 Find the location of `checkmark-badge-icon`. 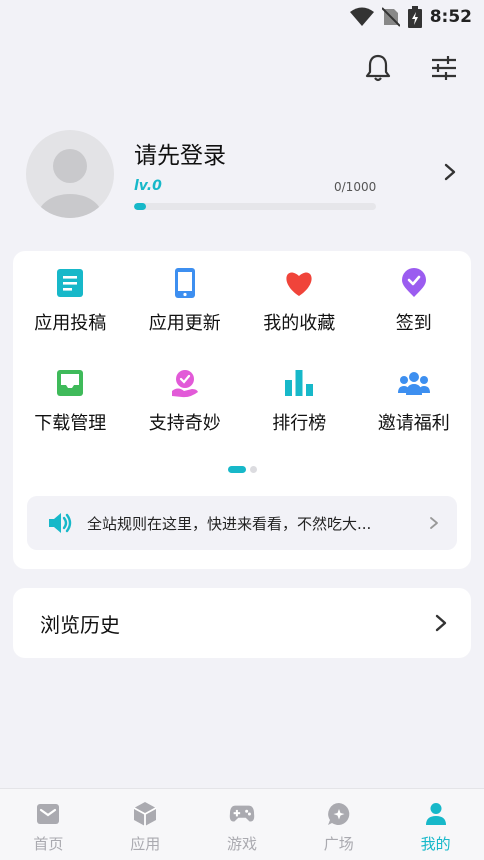

checkmark-badge-icon is located at coordinates (413, 282).